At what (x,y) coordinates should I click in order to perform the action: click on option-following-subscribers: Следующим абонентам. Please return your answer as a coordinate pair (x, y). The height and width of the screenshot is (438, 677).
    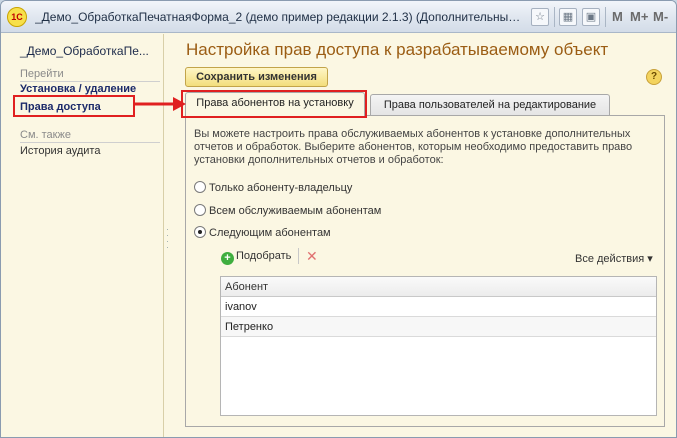
    Looking at the image, I should click on (262, 232).